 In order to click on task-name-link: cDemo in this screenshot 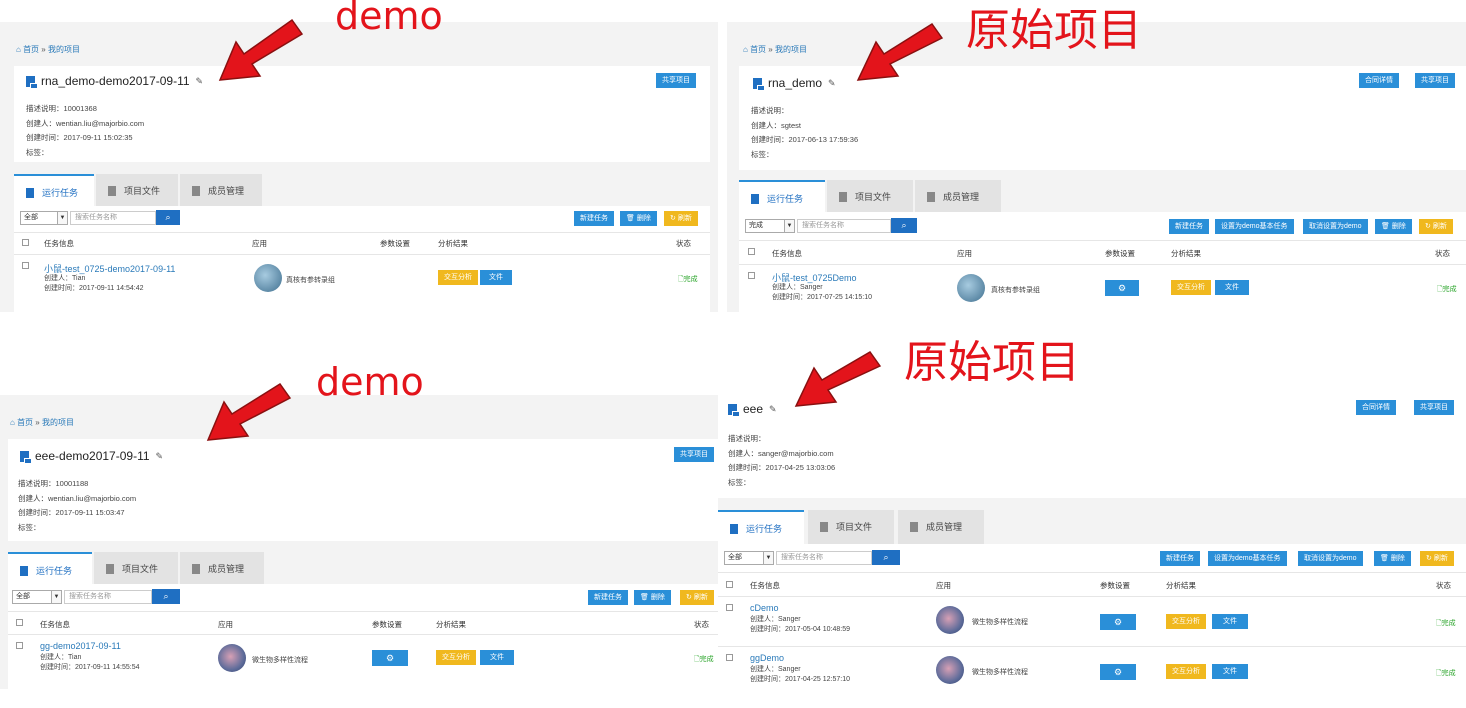, I will do `click(764, 608)`.